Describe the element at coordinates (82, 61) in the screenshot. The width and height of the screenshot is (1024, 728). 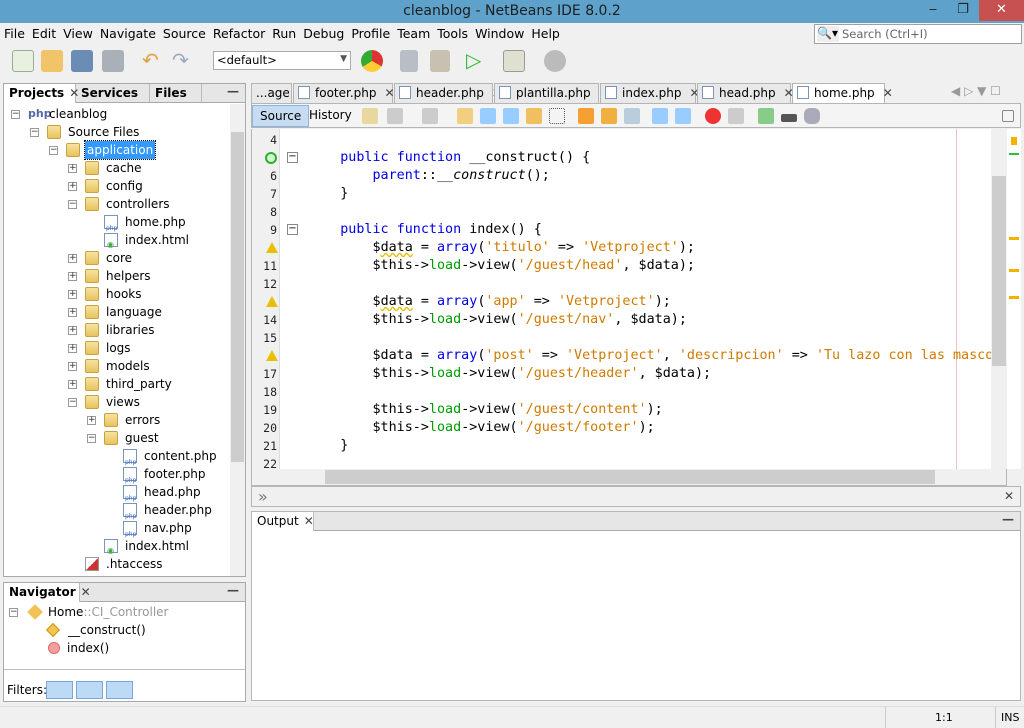
I see `open-project-icon` at that location.